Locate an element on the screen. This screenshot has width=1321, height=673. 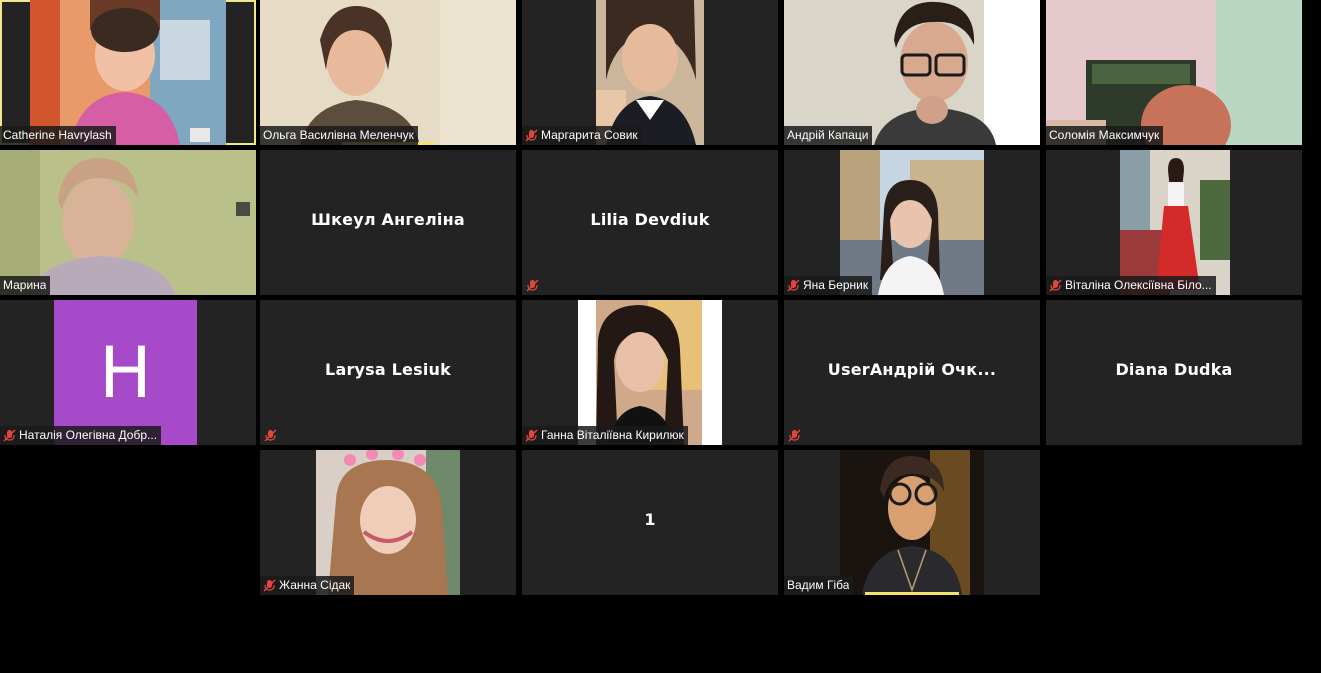
participant-name-label: Соломія Максимчук is located at coordinates (1105, 135).